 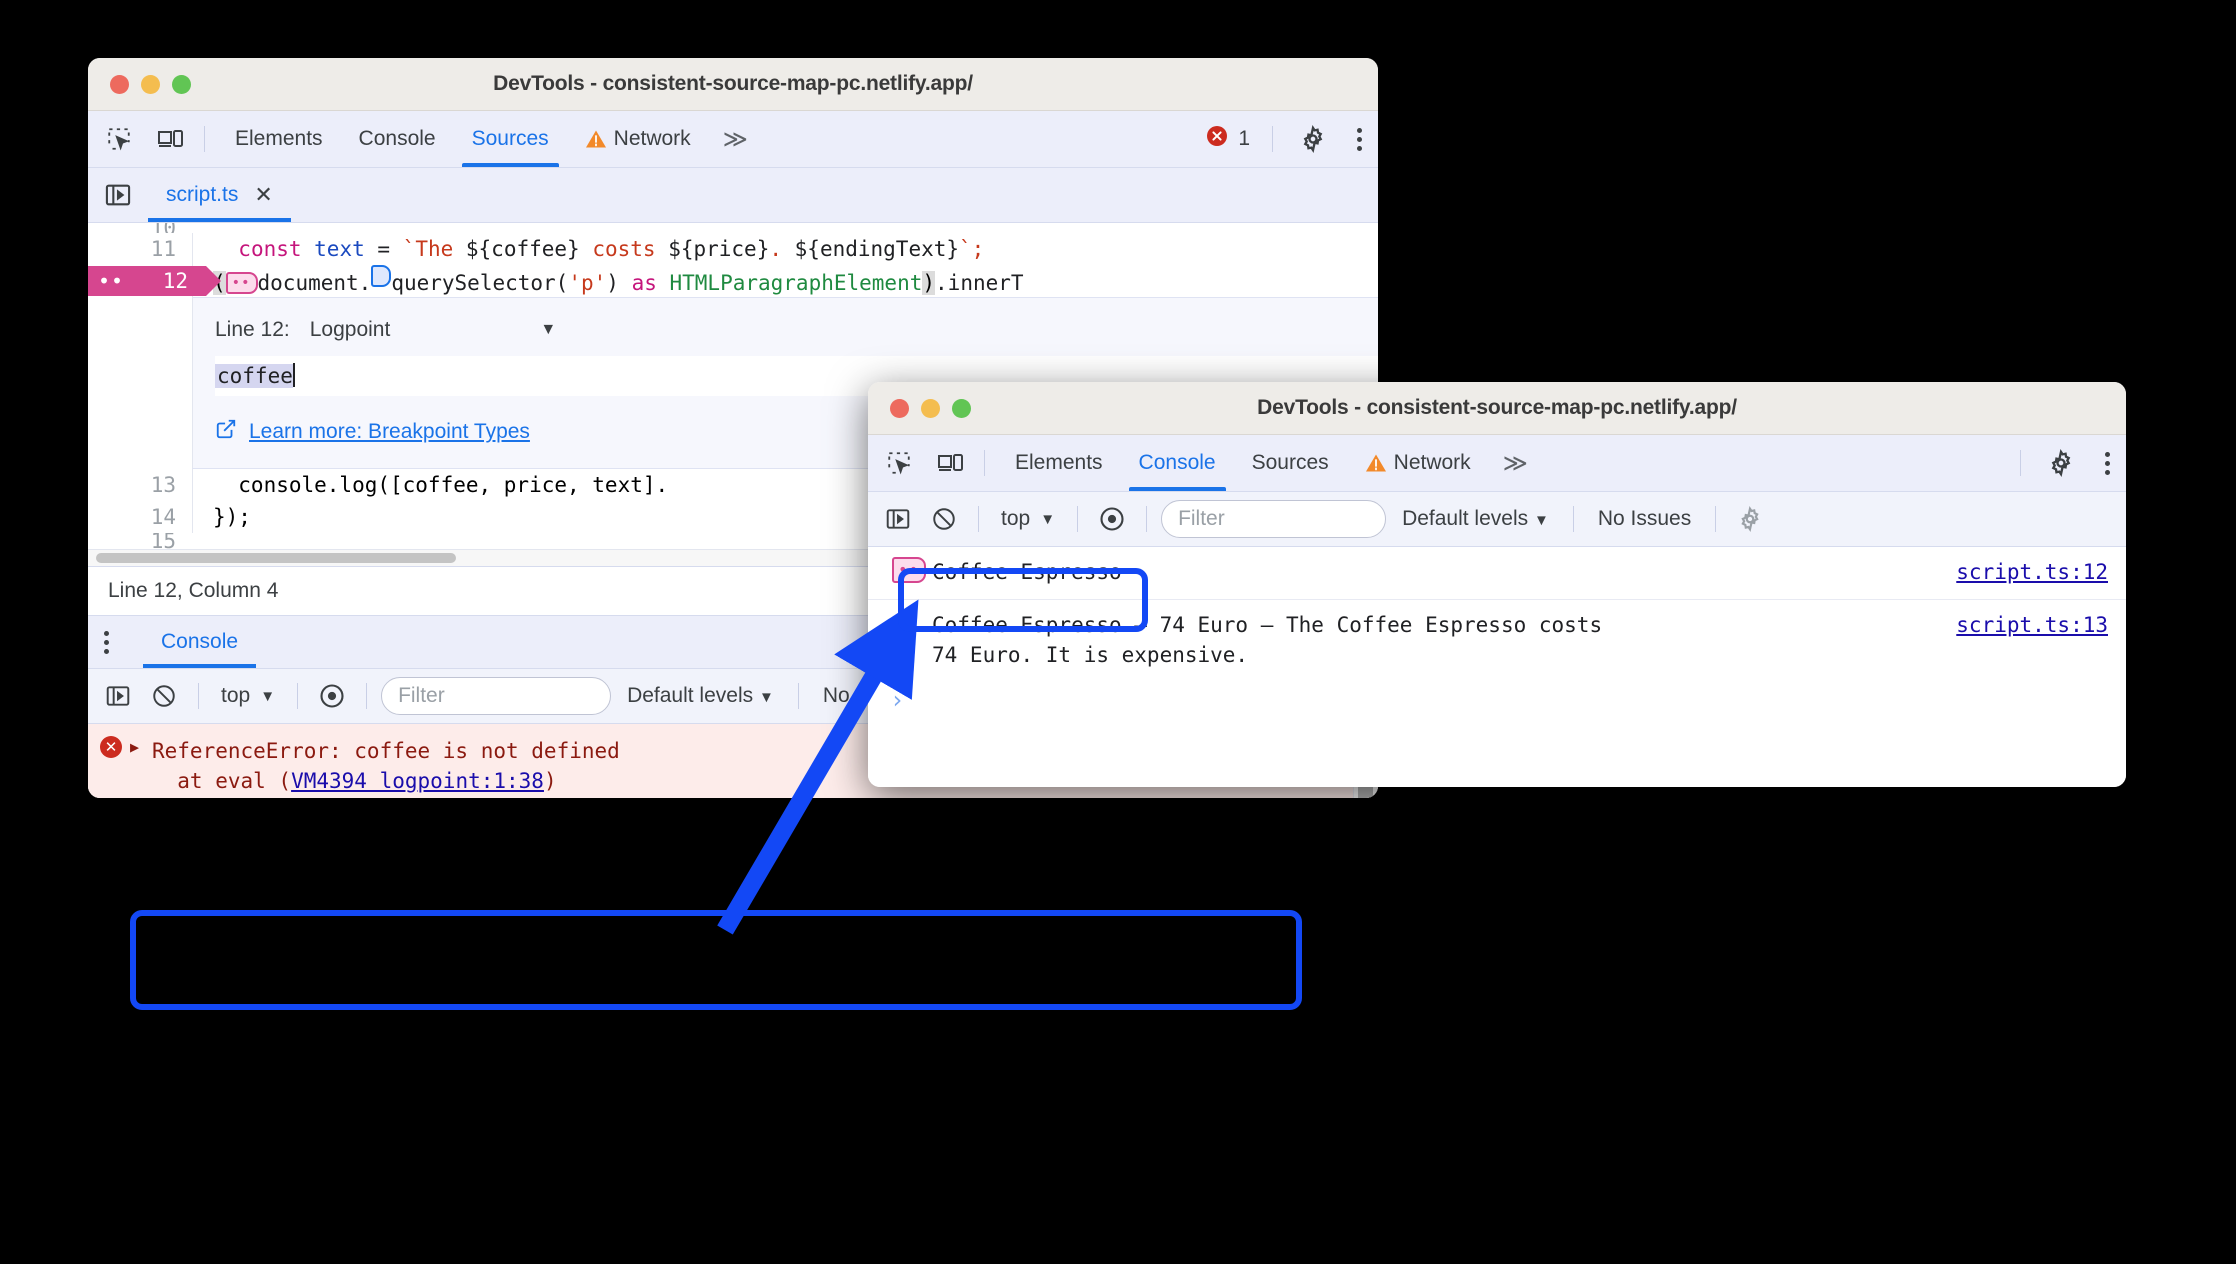 I want to click on error-count-badge: 1, so click(x=1227, y=139).